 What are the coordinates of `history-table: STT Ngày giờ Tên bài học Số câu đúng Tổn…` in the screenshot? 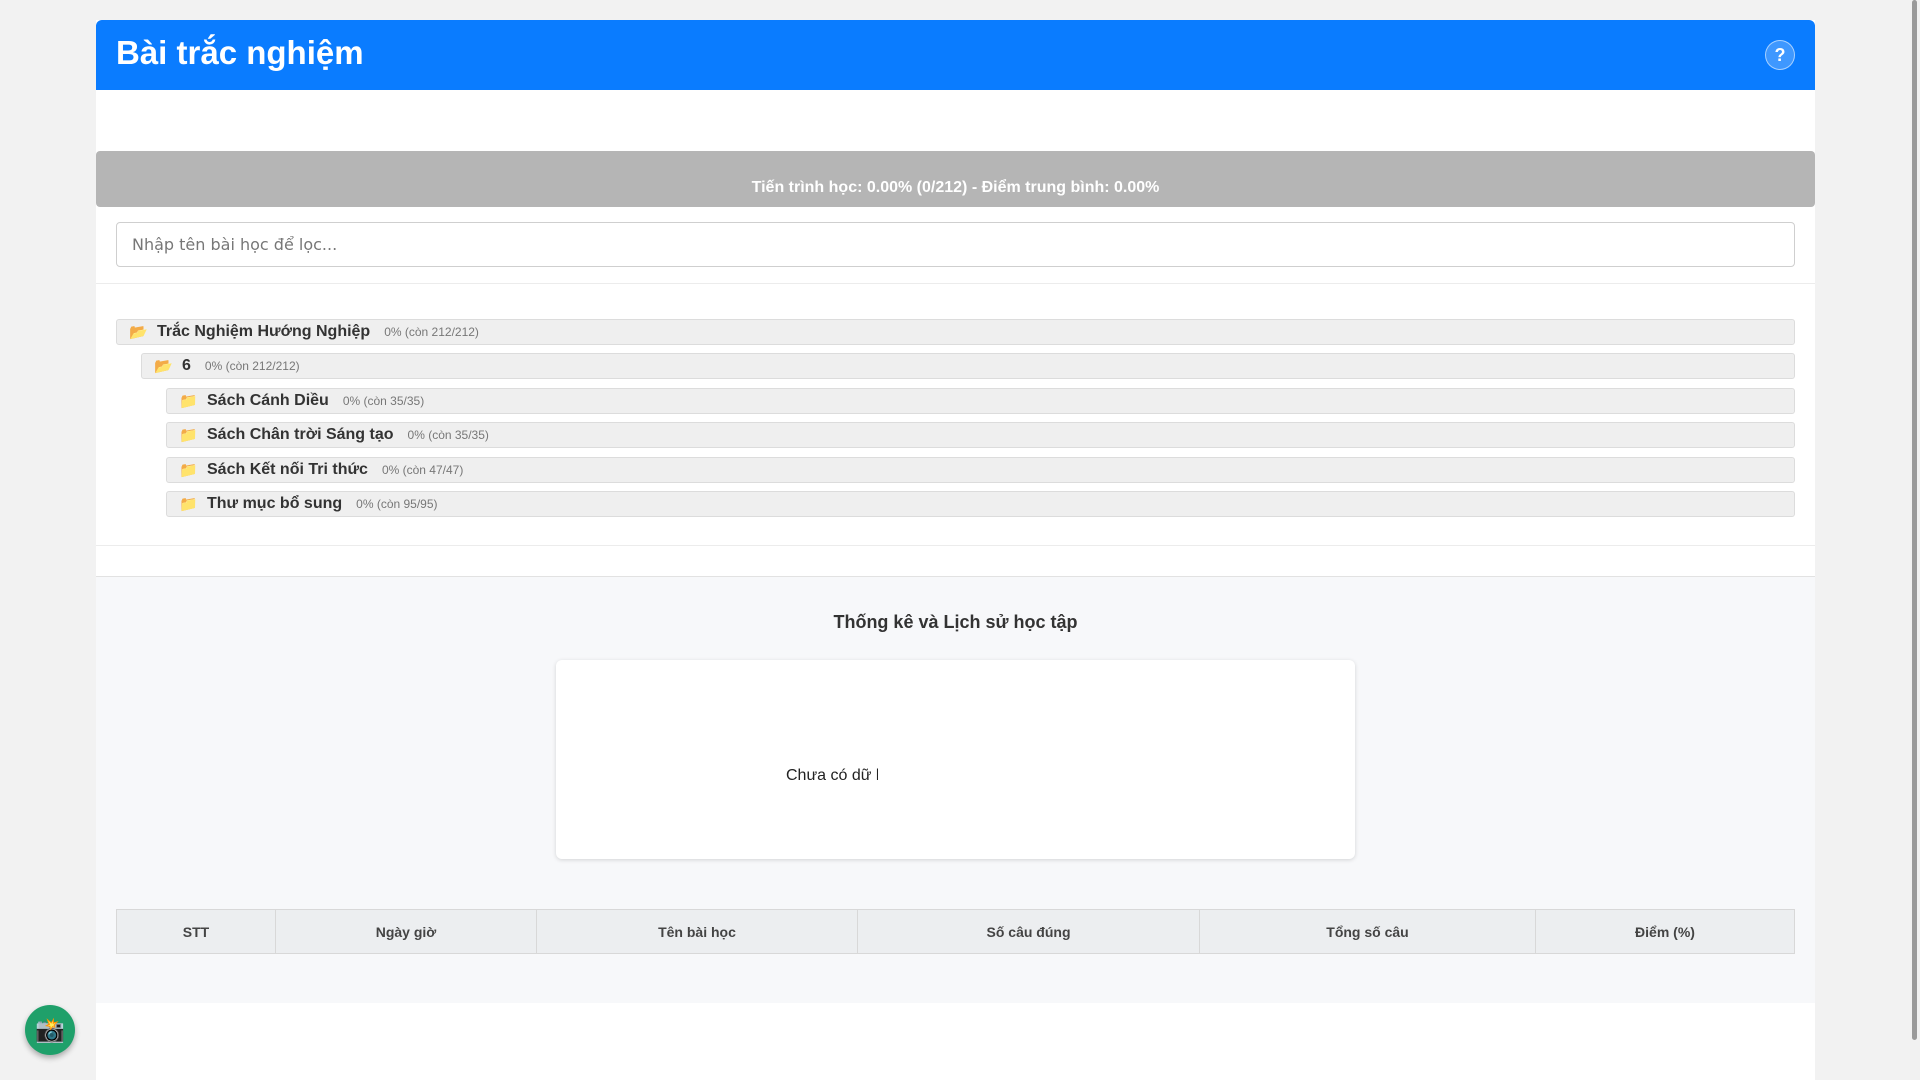 It's located at (955, 931).